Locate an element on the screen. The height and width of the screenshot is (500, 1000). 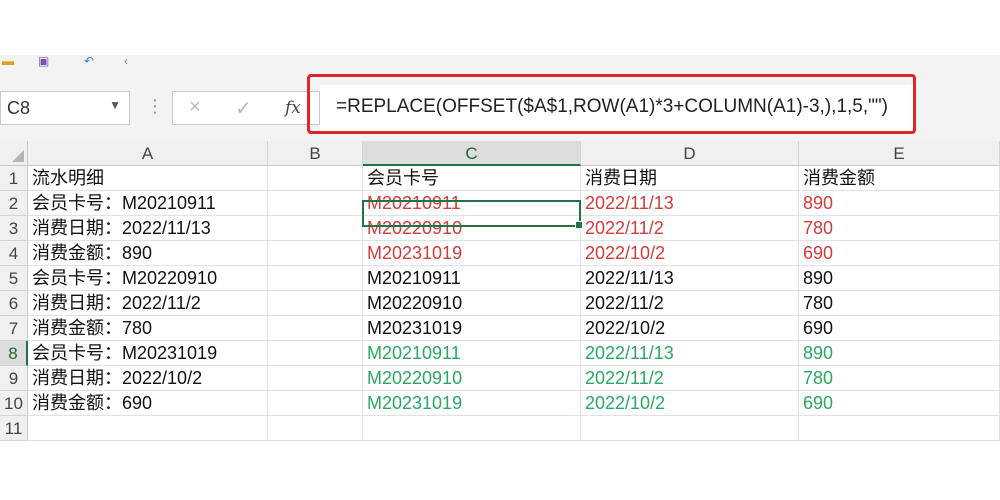
cell-e3: 780 is located at coordinates (899, 228).